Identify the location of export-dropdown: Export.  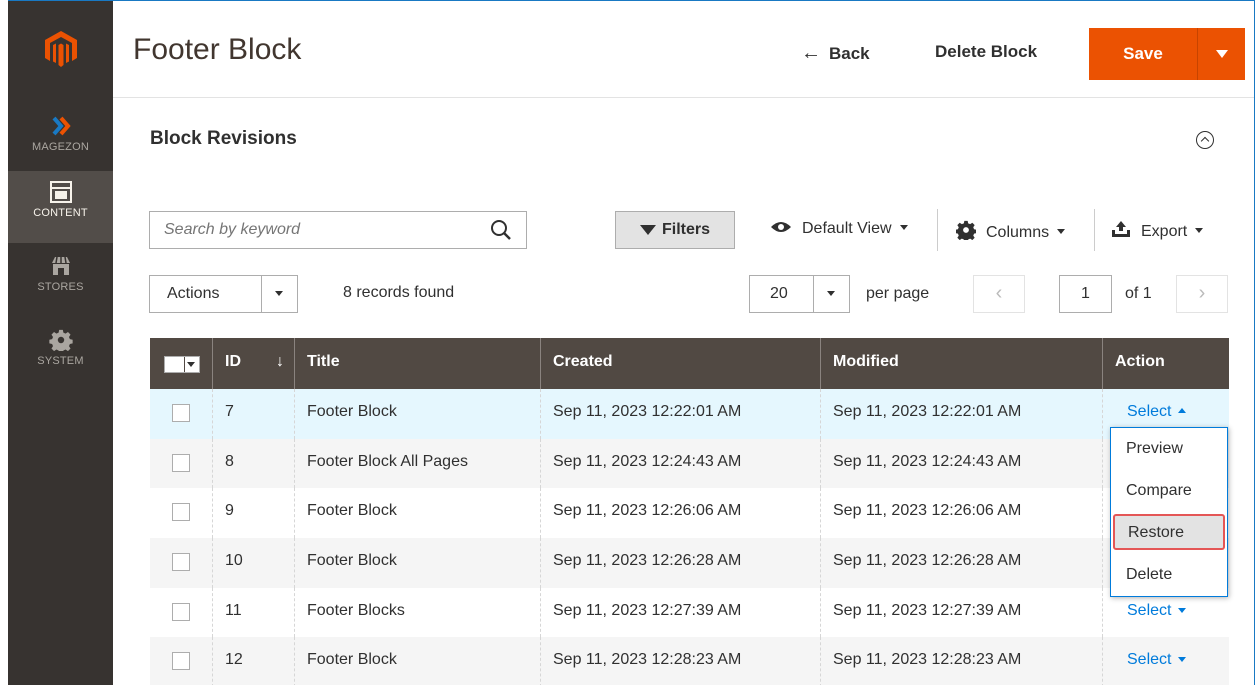
(1157, 230).